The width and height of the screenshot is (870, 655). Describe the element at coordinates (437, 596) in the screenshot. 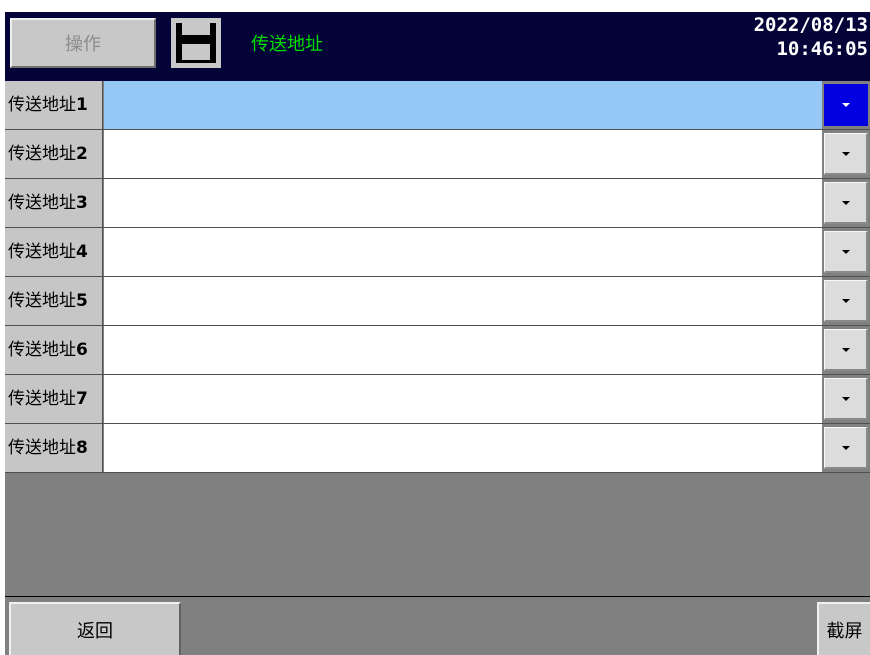

I see `divider` at that location.